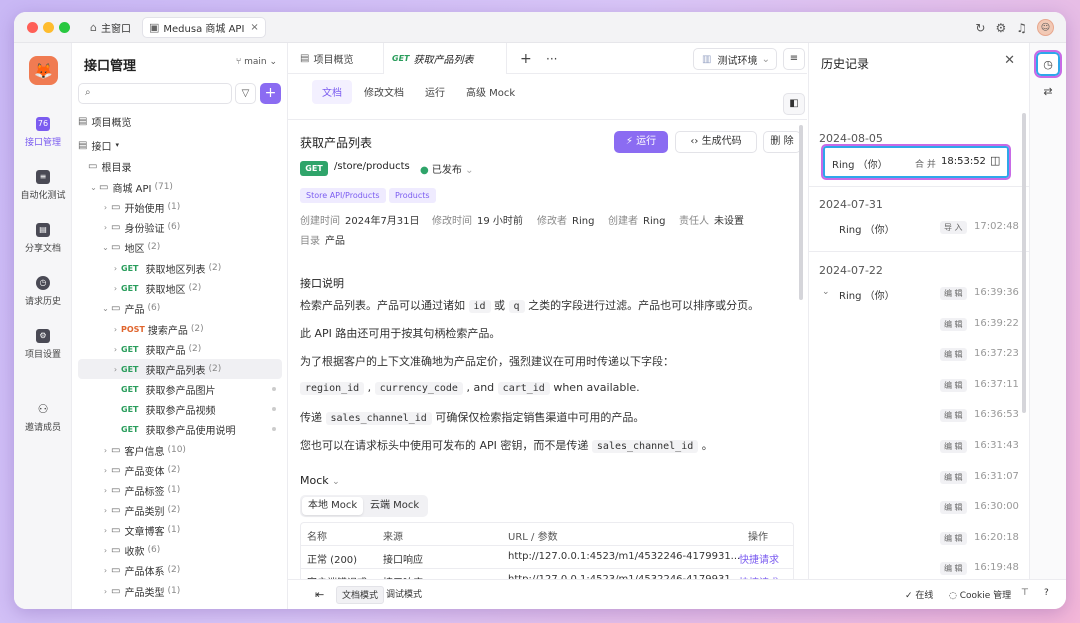 The image size is (1080, 623). I want to click on minimize-window-button, so click(48, 27).